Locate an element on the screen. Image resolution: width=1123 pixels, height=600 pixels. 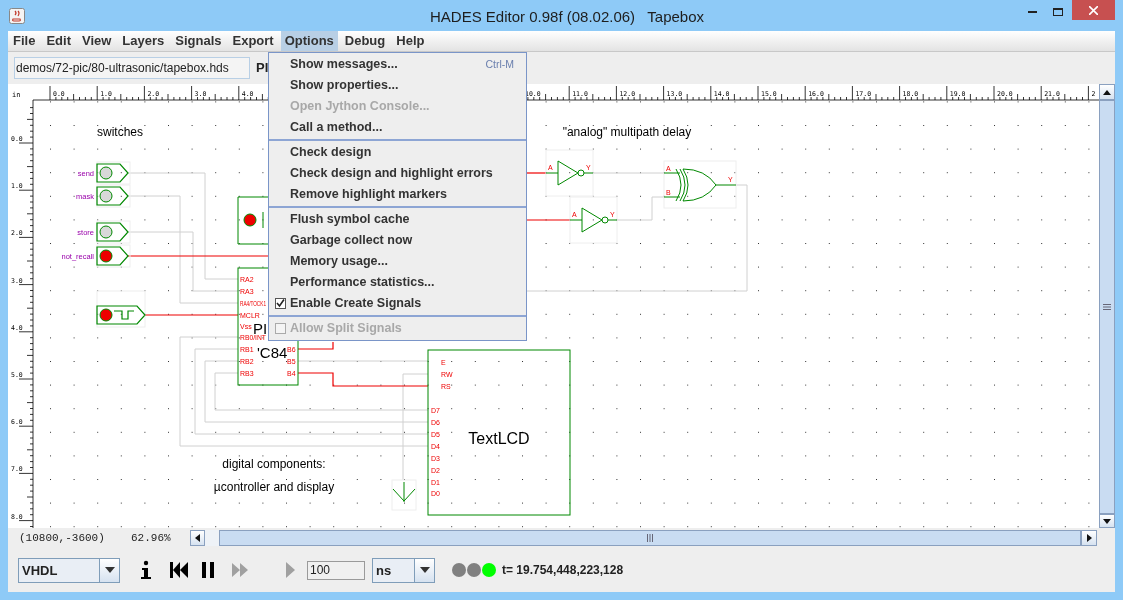
menu-item: Export is located at coordinates (253, 41).